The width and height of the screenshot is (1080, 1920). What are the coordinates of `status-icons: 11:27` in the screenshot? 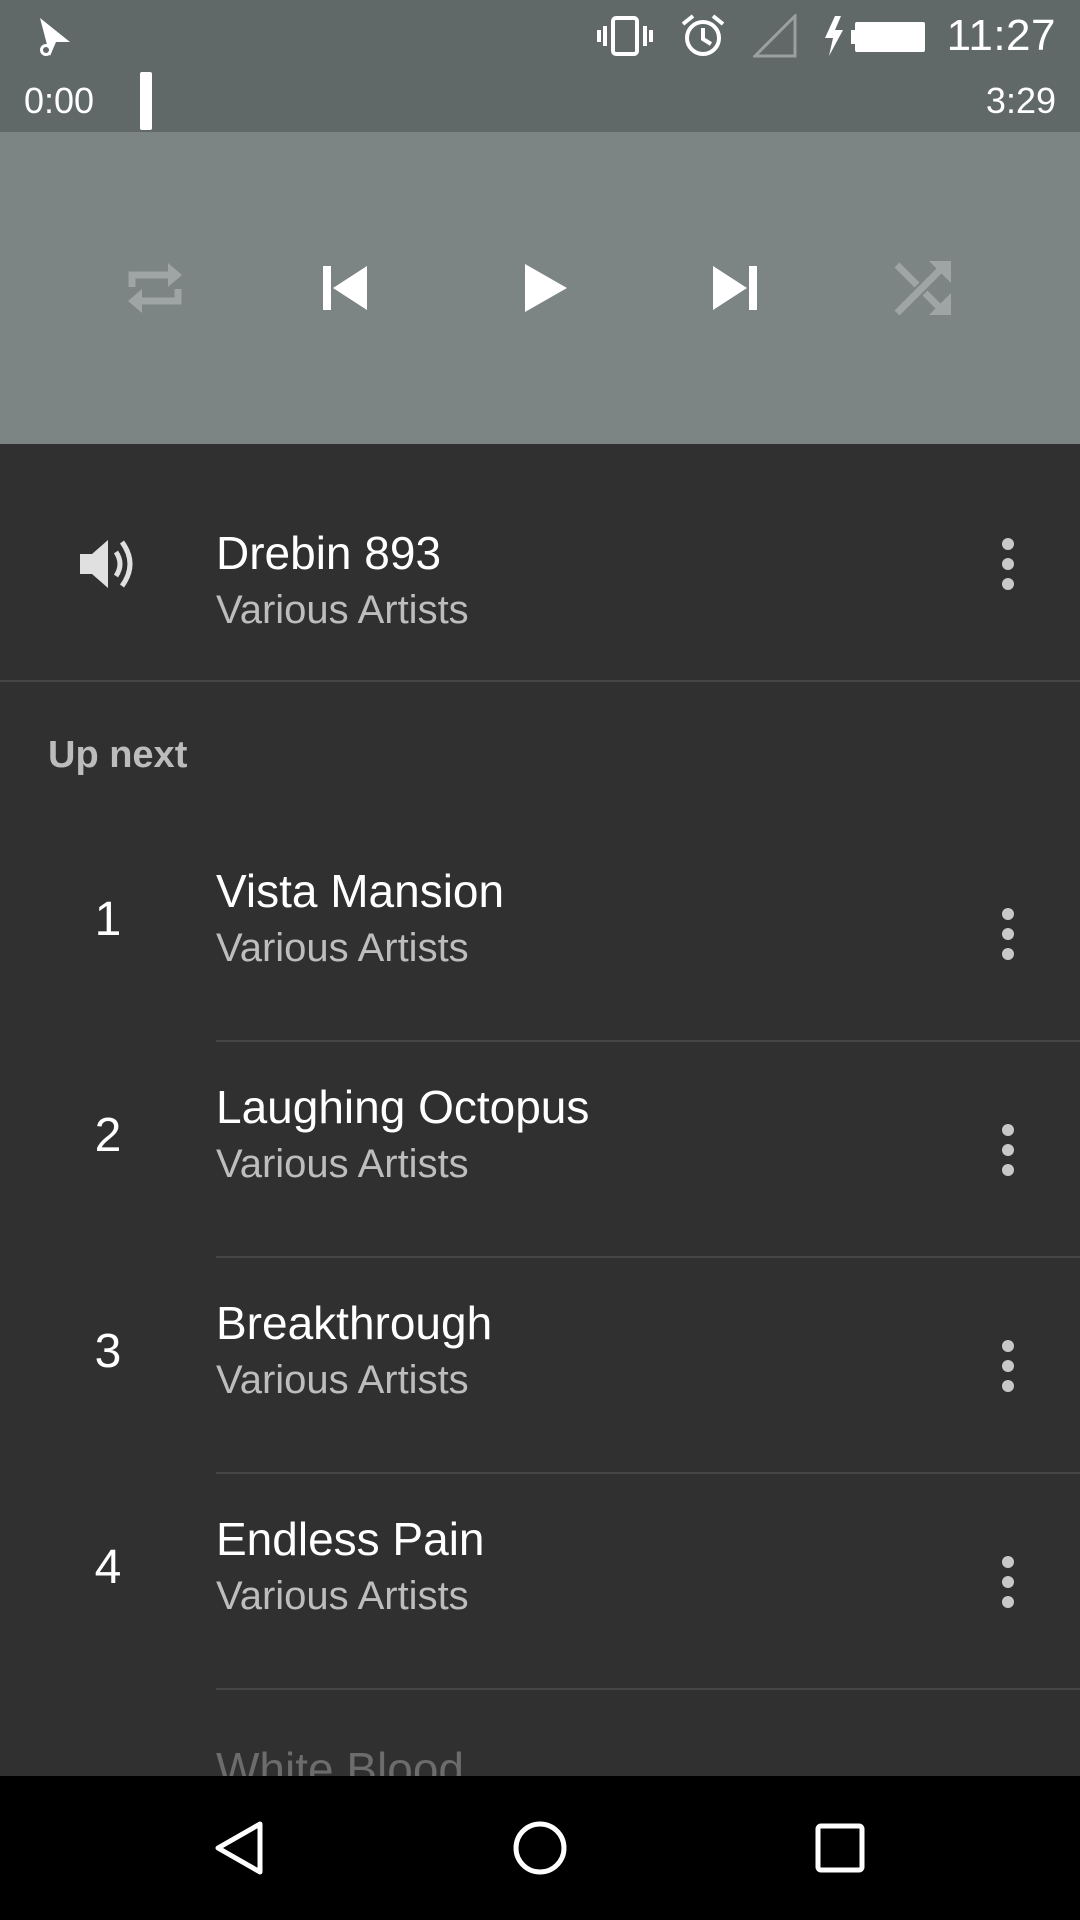 It's located at (812, 35).